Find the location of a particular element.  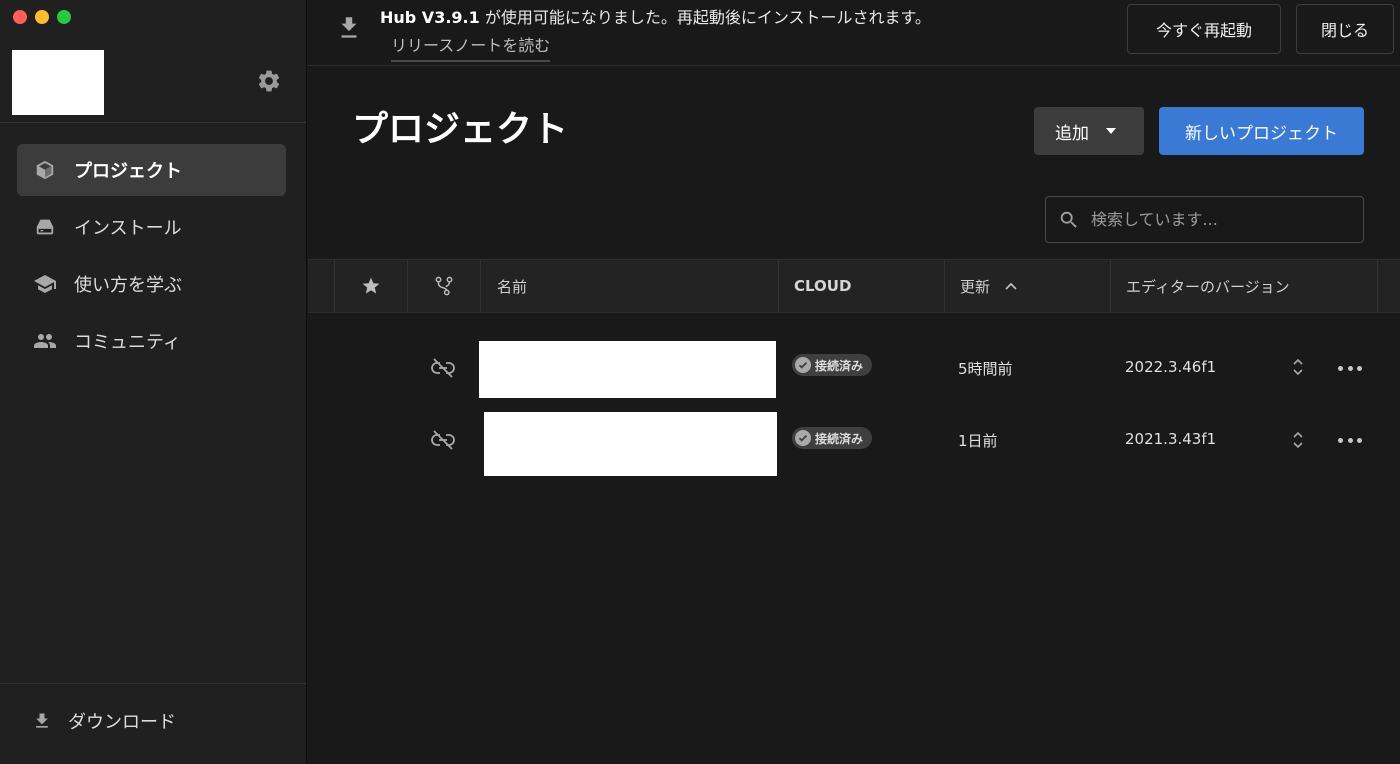

caret-down-icon is located at coordinates (1111, 131).